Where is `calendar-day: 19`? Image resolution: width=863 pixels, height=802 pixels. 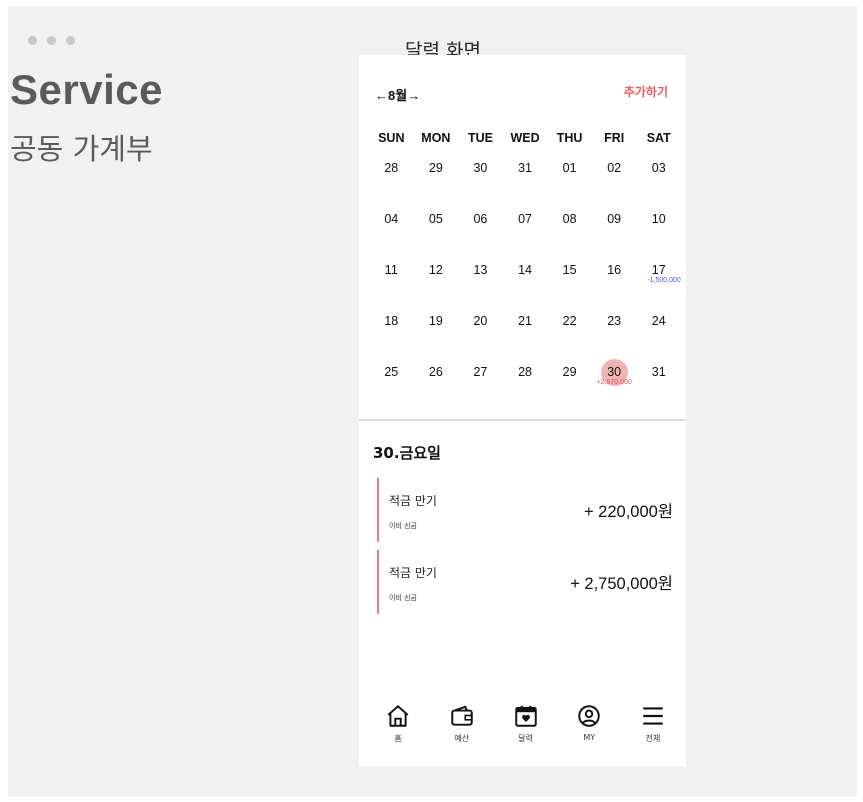
calendar-day: 19 is located at coordinates (436, 321).